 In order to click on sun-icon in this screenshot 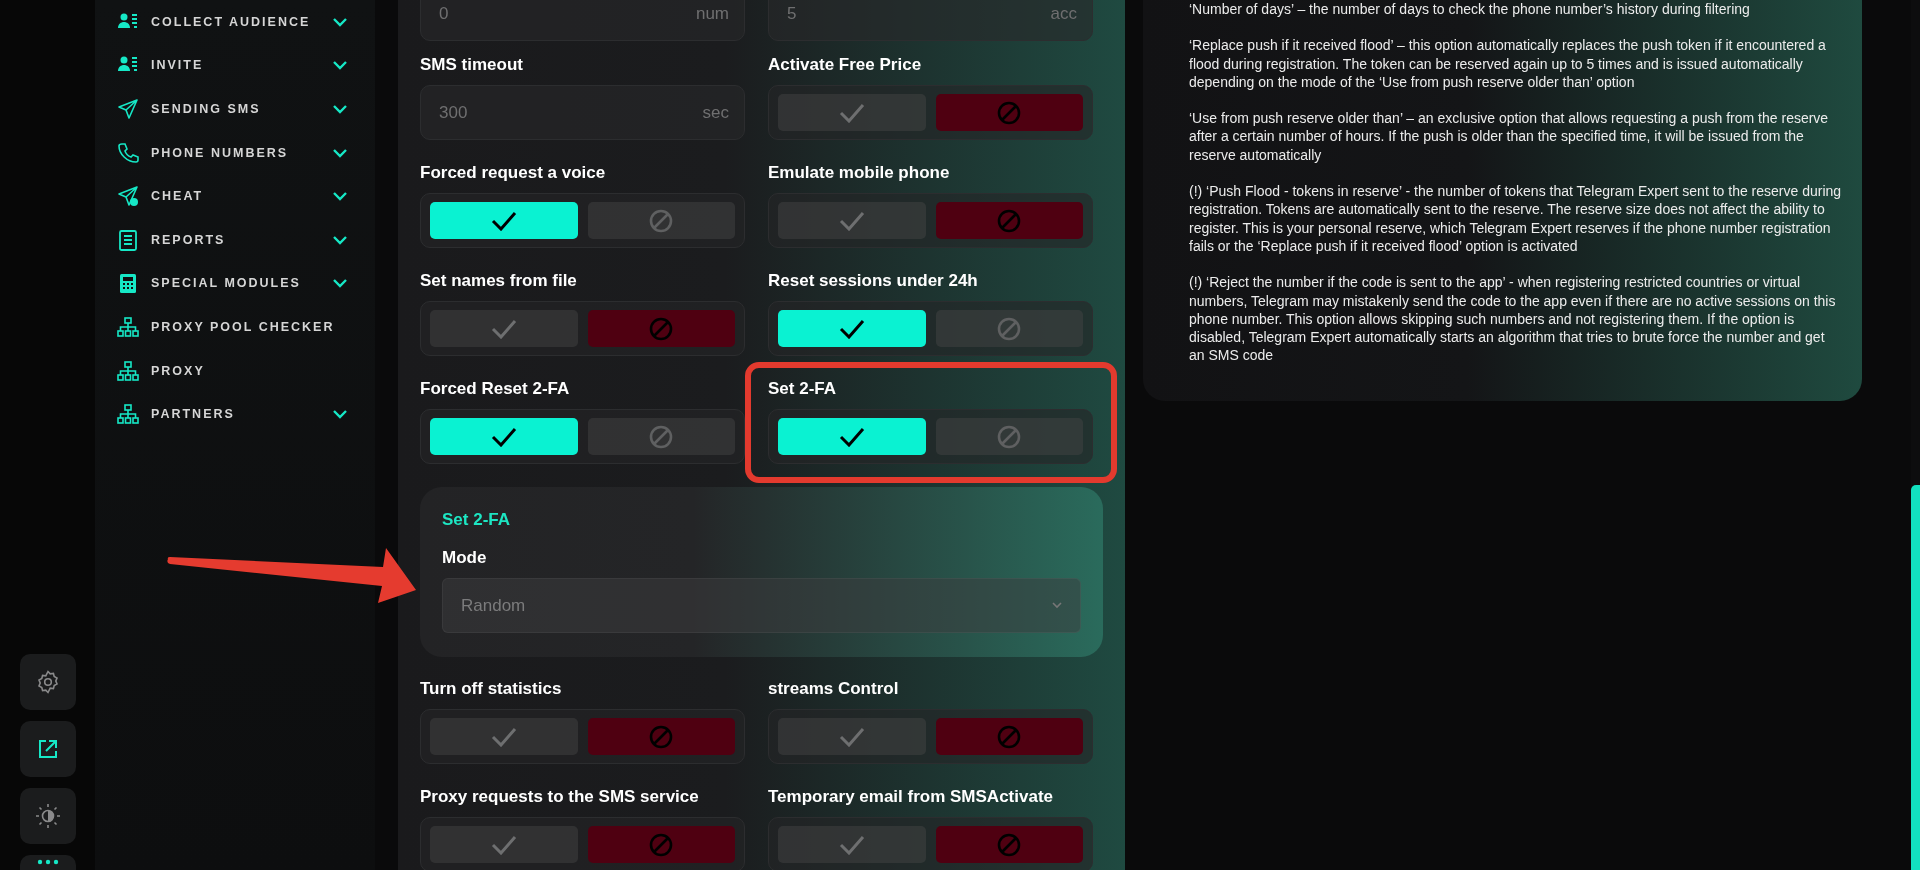, I will do `click(47, 816)`.